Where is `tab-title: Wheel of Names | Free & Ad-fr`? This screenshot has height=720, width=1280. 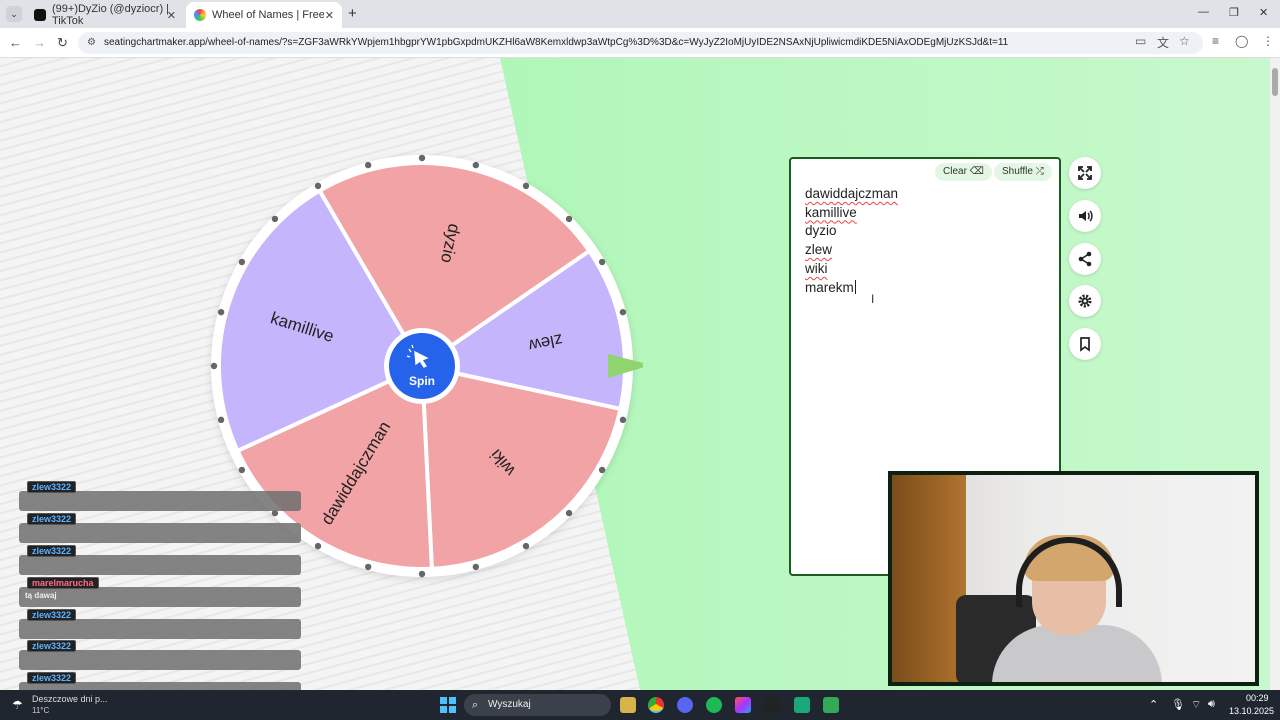
tab-title: Wheel of Names | Free & Ad-fr is located at coordinates (268, 15).